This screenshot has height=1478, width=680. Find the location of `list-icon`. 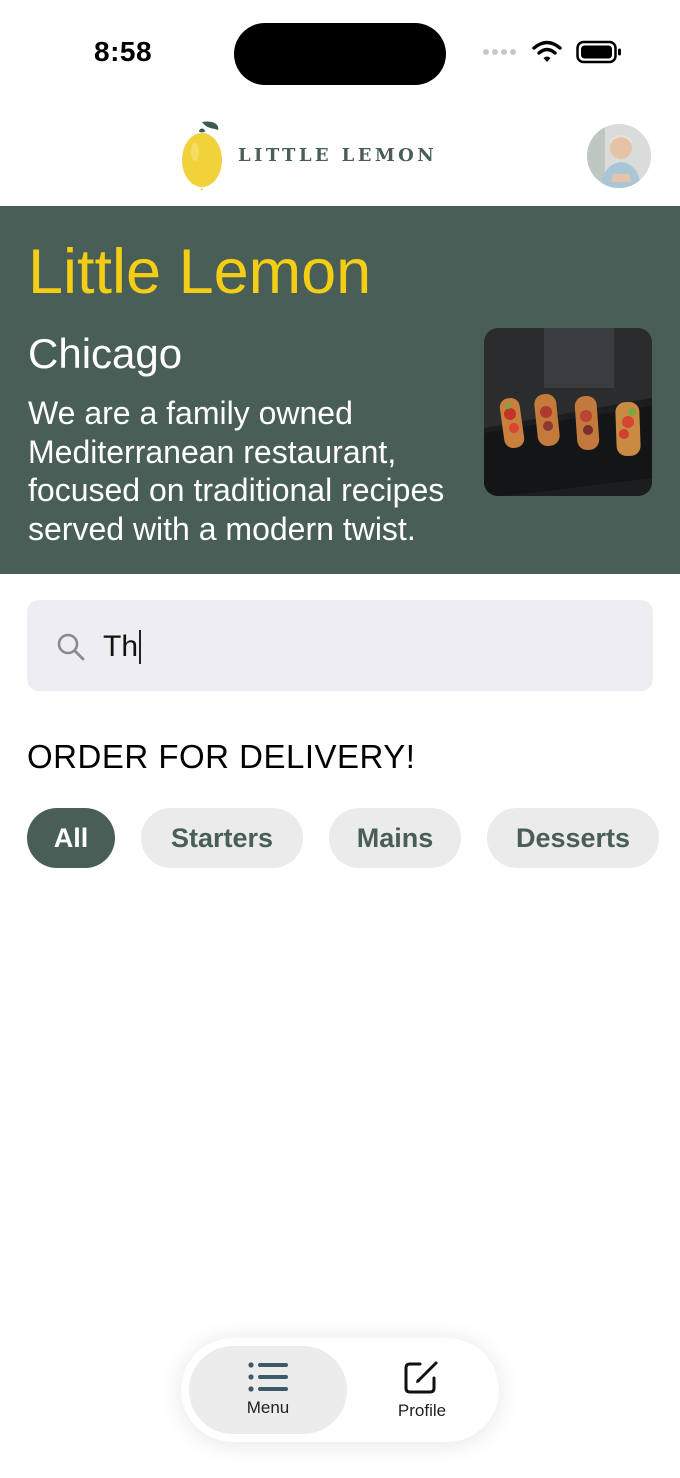

list-icon is located at coordinates (268, 1377).